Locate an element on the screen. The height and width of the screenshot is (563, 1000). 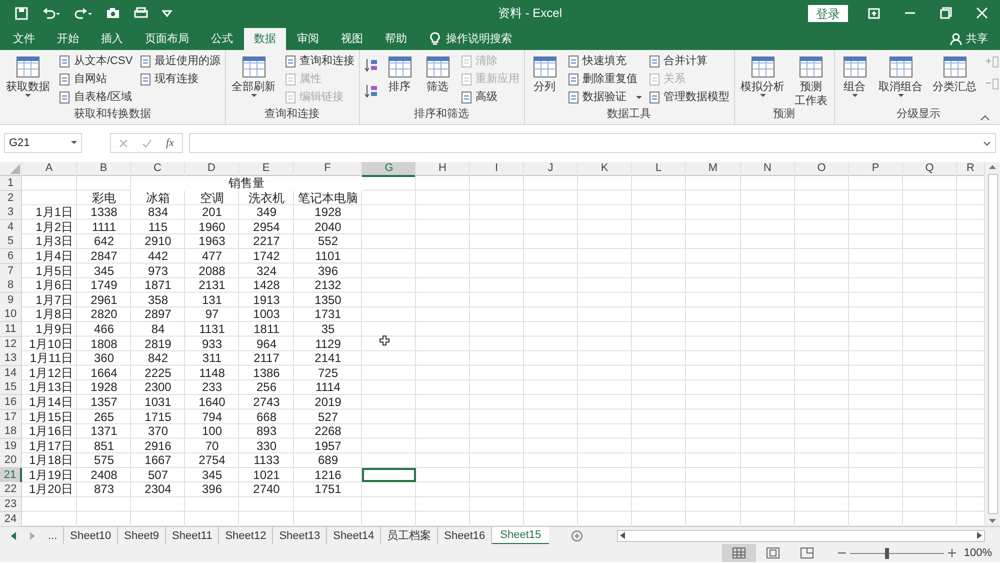
ribbon-button: 组合 is located at coordinates (854, 76).